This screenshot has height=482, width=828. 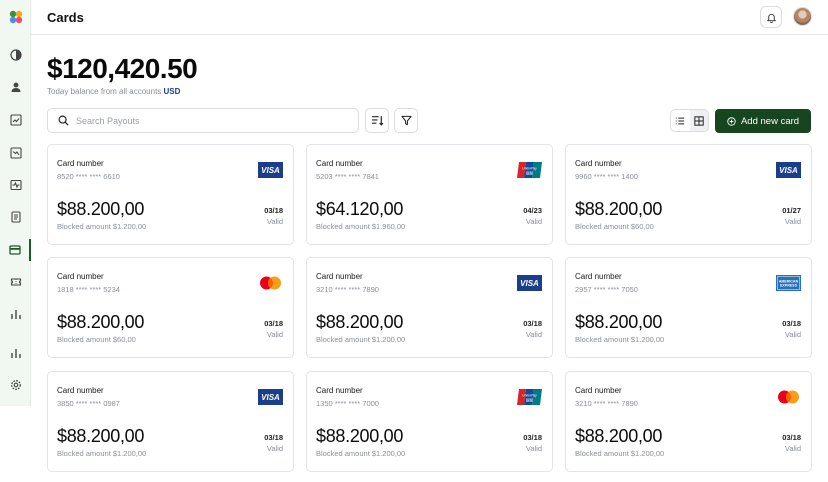 I want to click on sidebar-item-profile, so click(x=15, y=87).